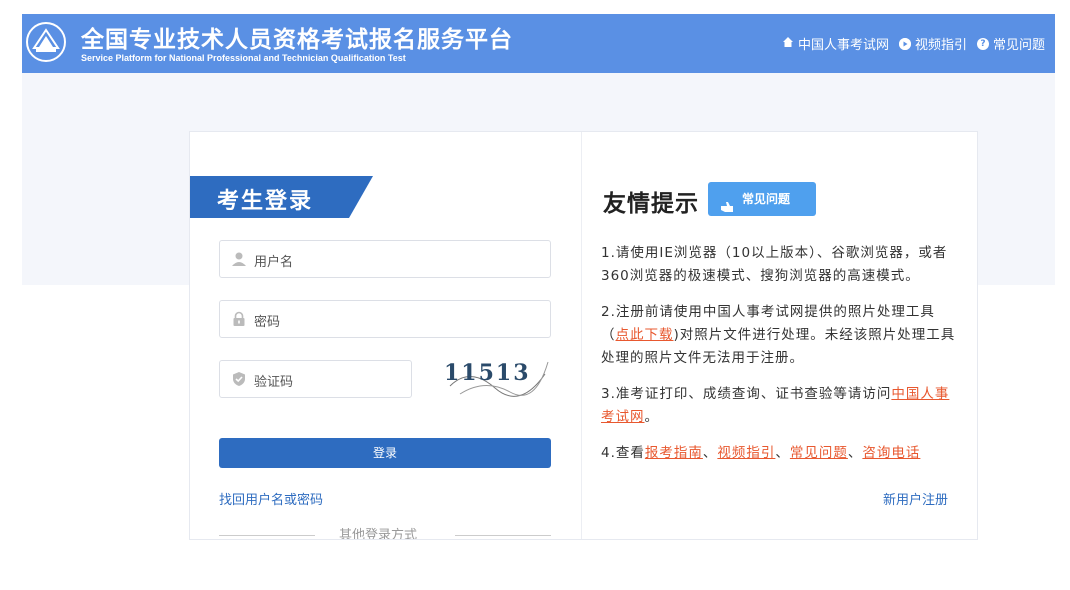 The height and width of the screenshot is (590, 1070). What do you see at coordinates (239, 259) in the screenshot?
I see `user-icon` at bounding box center [239, 259].